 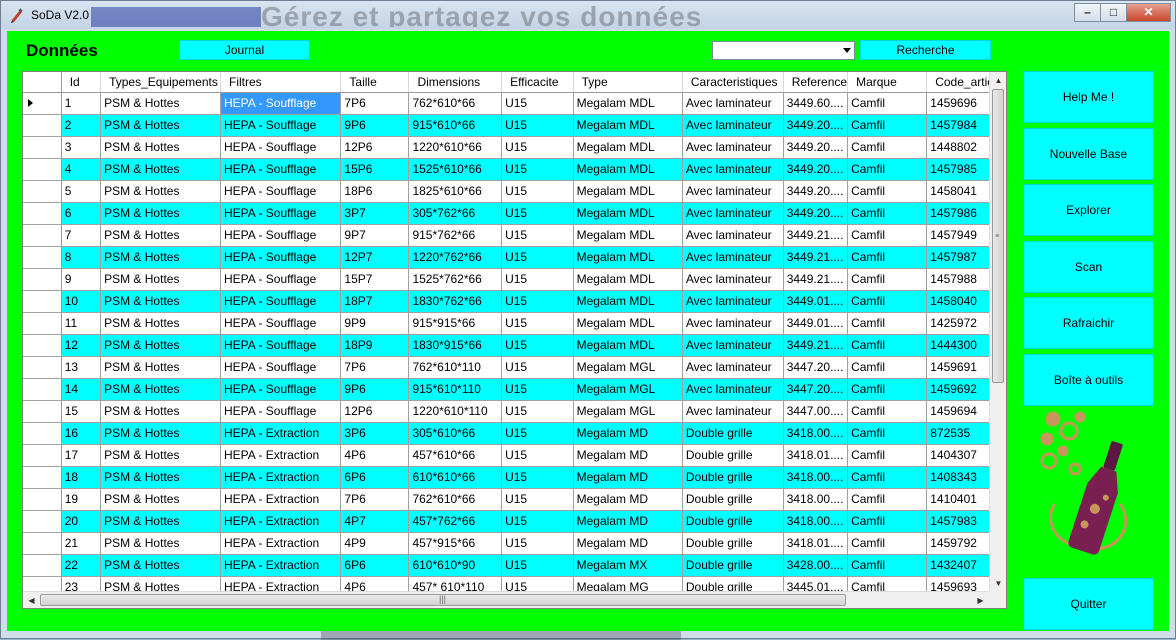 What do you see at coordinates (455, 543) in the screenshot?
I see `table-cell: 457*915*66` at bounding box center [455, 543].